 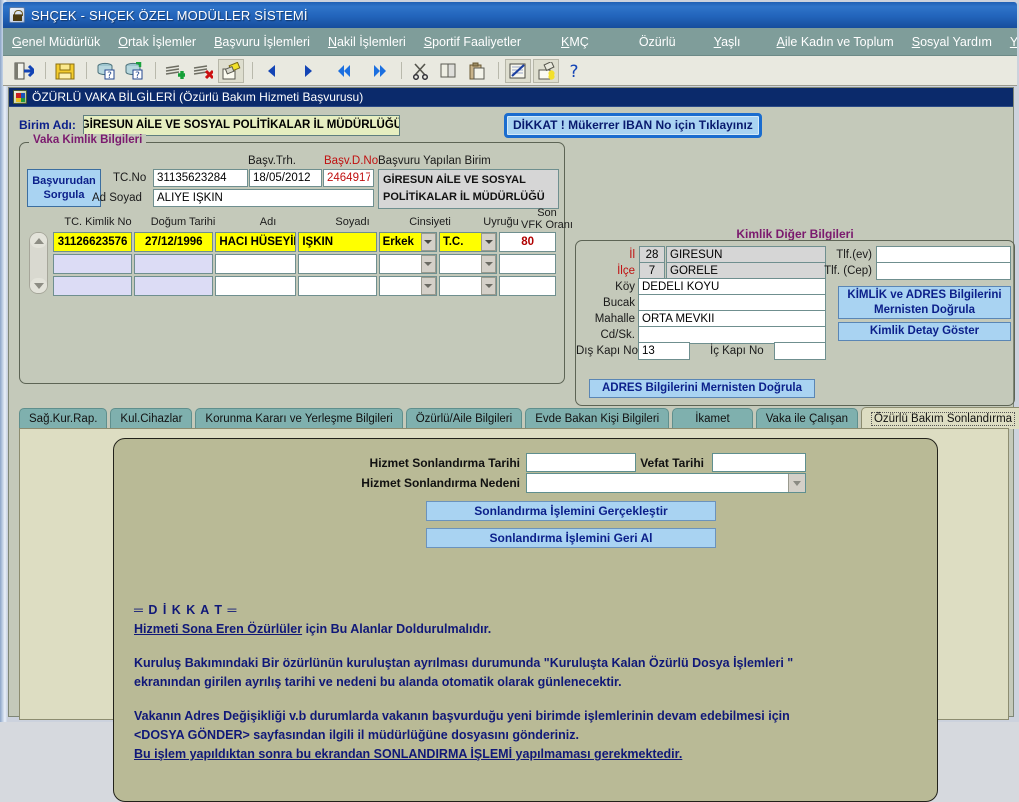 I want to click on tab-label: Vaka ile Çalışan, so click(x=806, y=419).